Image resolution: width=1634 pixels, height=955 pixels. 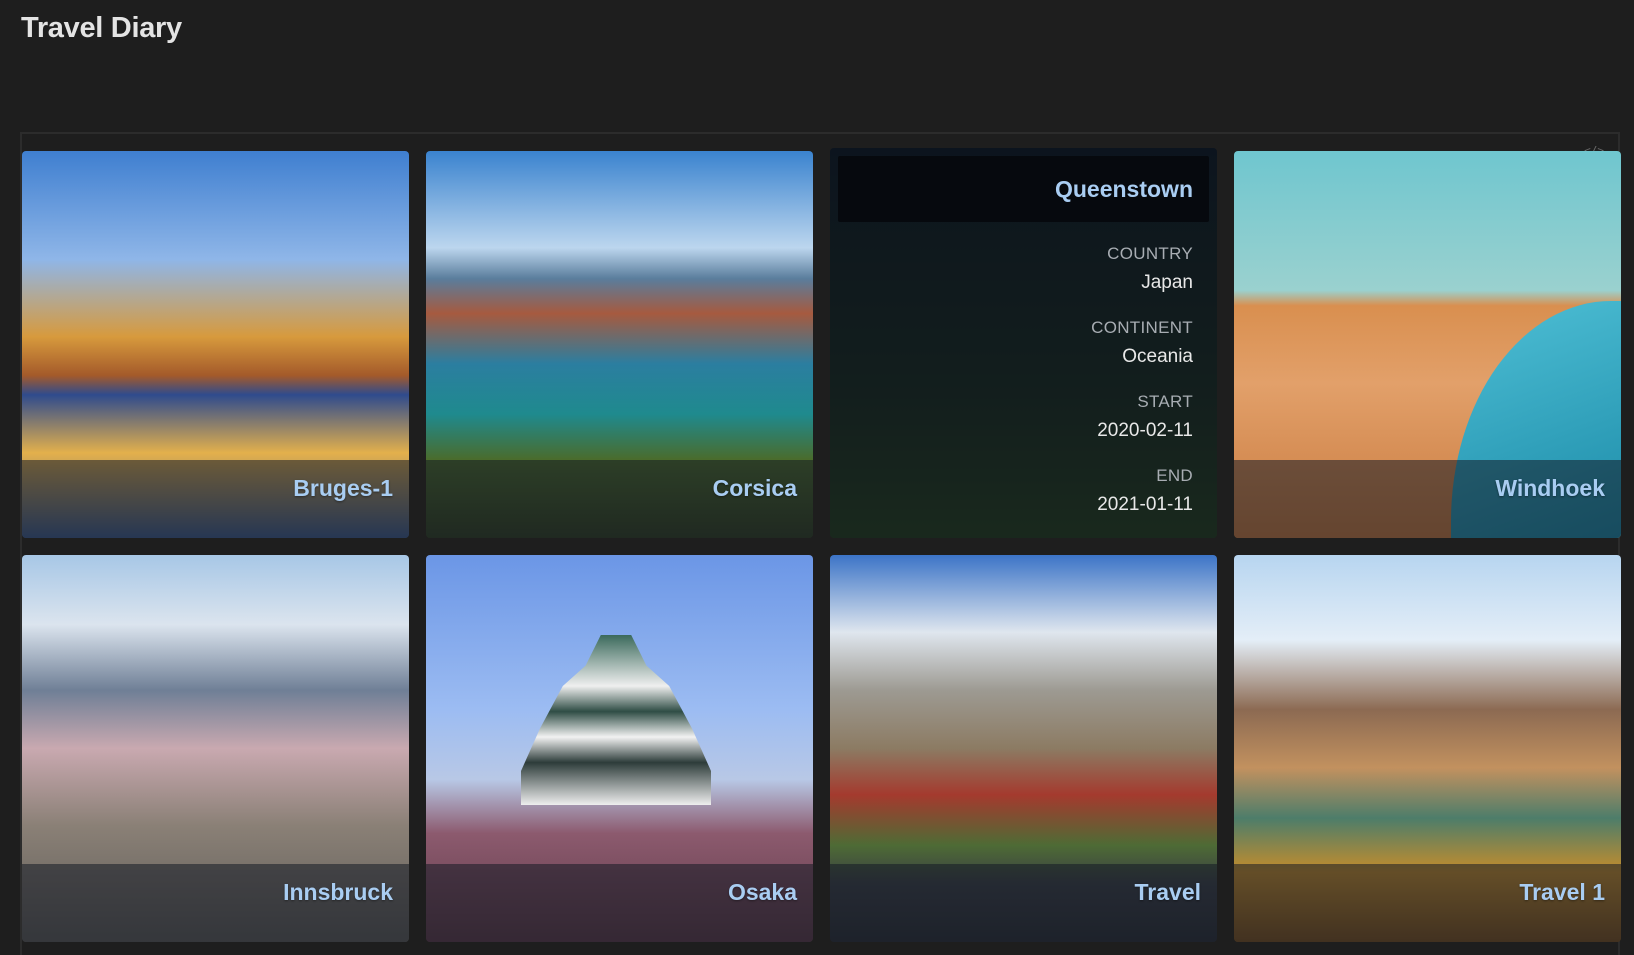 What do you see at coordinates (1168, 892) in the screenshot?
I see `card-caption: Travel` at bounding box center [1168, 892].